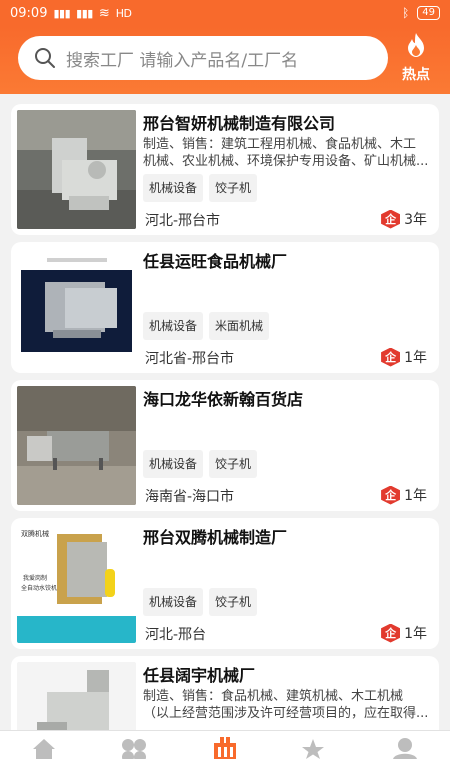  What do you see at coordinates (176, 635) in the screenshot?
I see `location: 河北-邢台` at bounding box center [176, 635].